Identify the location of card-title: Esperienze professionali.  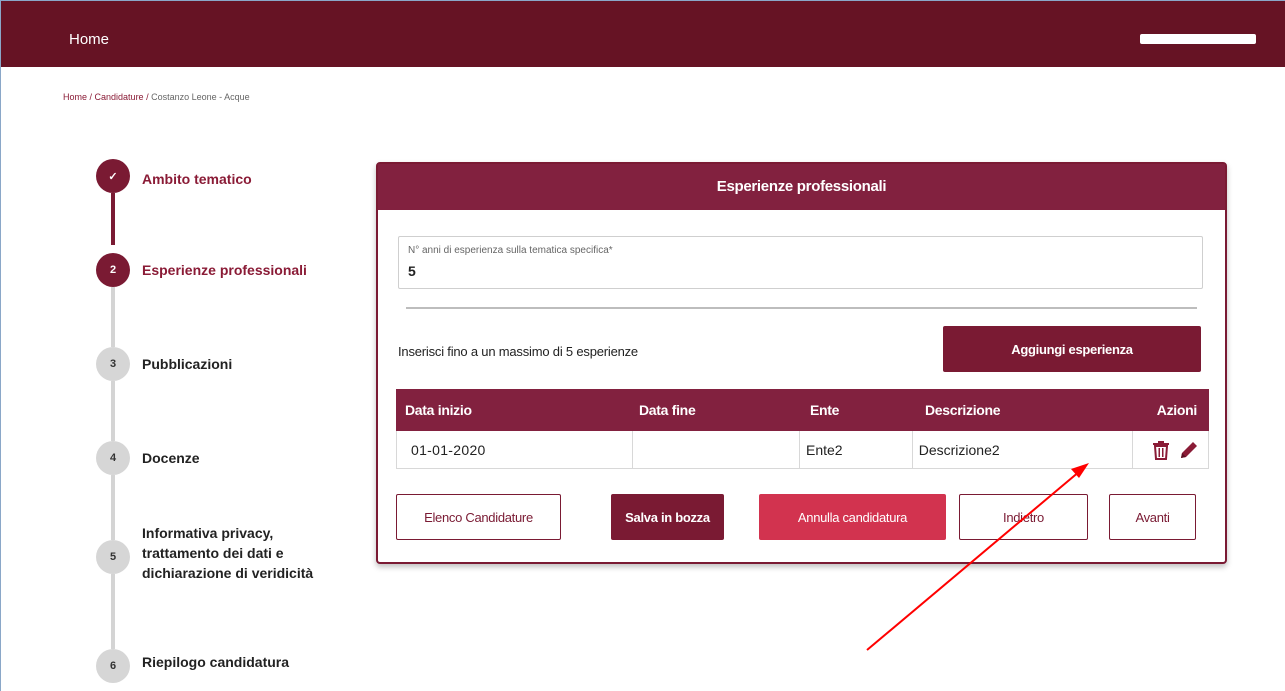
(801, 187).